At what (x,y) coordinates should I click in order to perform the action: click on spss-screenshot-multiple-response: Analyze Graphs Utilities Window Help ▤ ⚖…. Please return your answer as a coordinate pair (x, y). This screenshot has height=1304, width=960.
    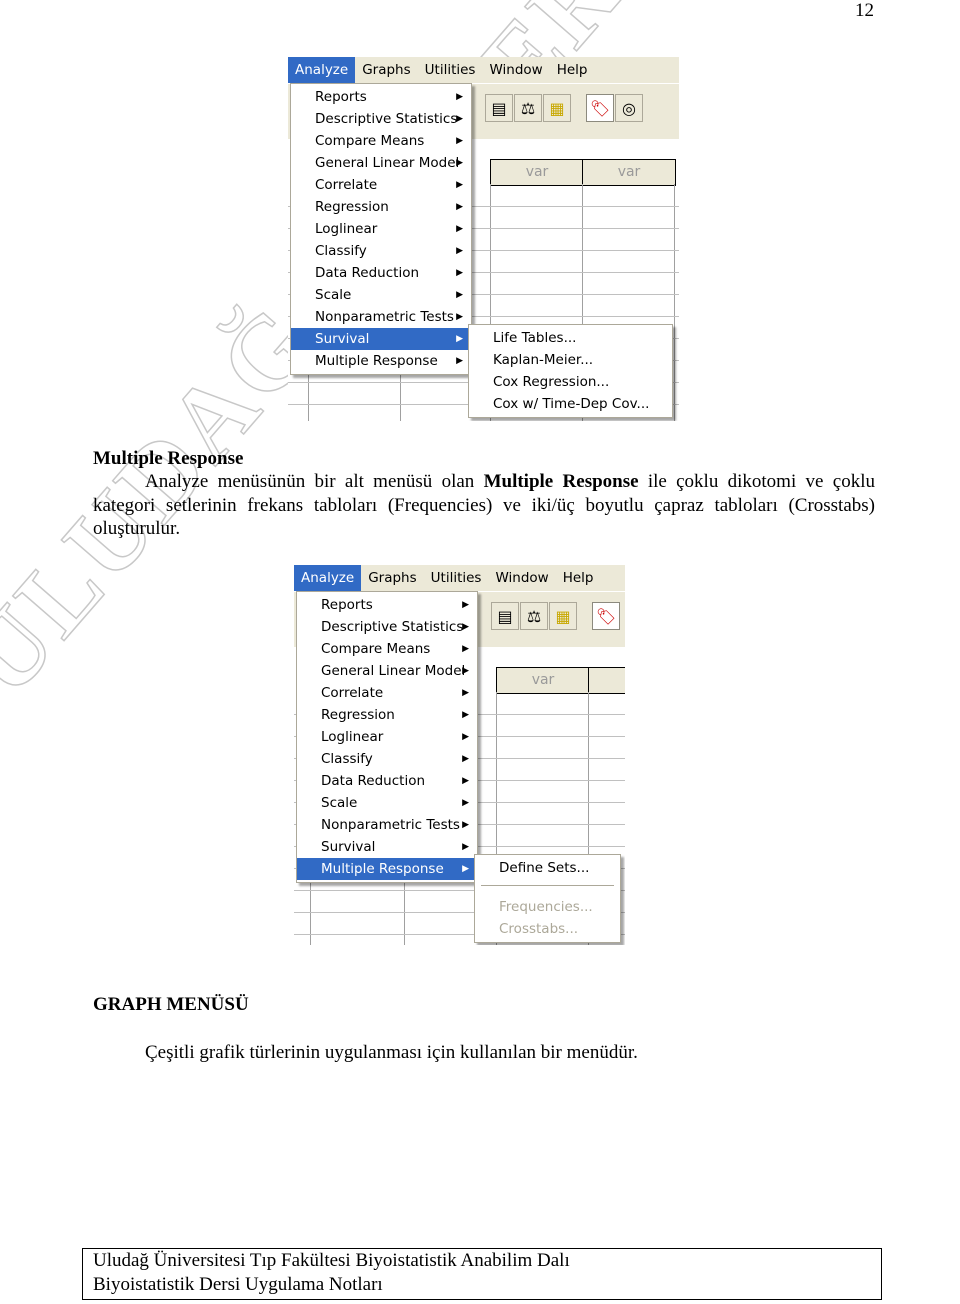
    Looking at the image, I should click on (459, 755).